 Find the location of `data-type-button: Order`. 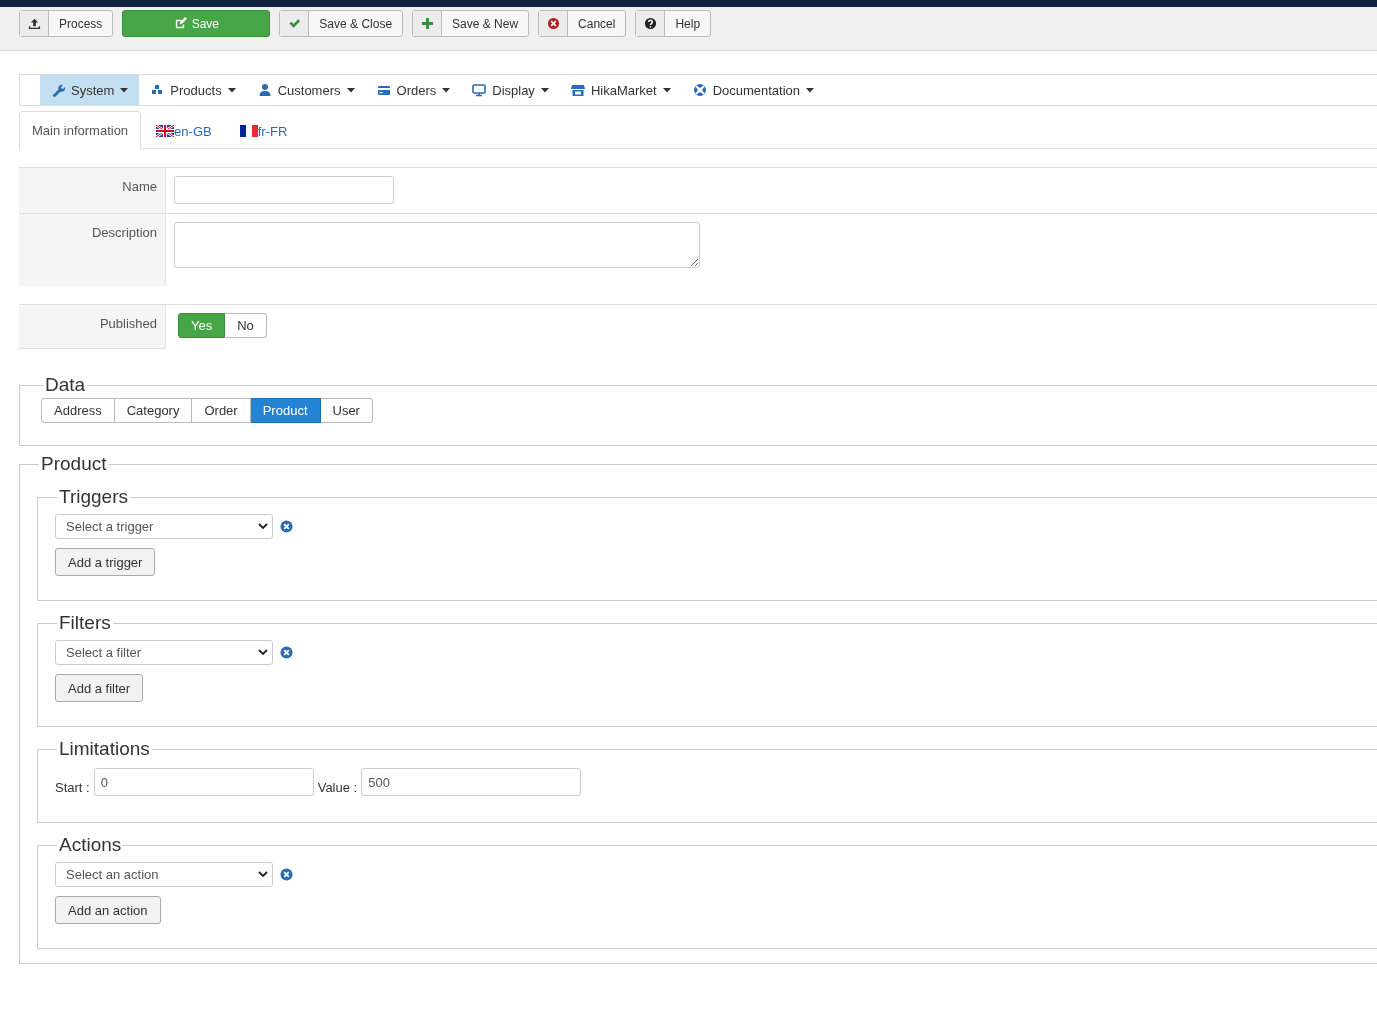

data-type-button: Order is located at coordinates (221, 410).